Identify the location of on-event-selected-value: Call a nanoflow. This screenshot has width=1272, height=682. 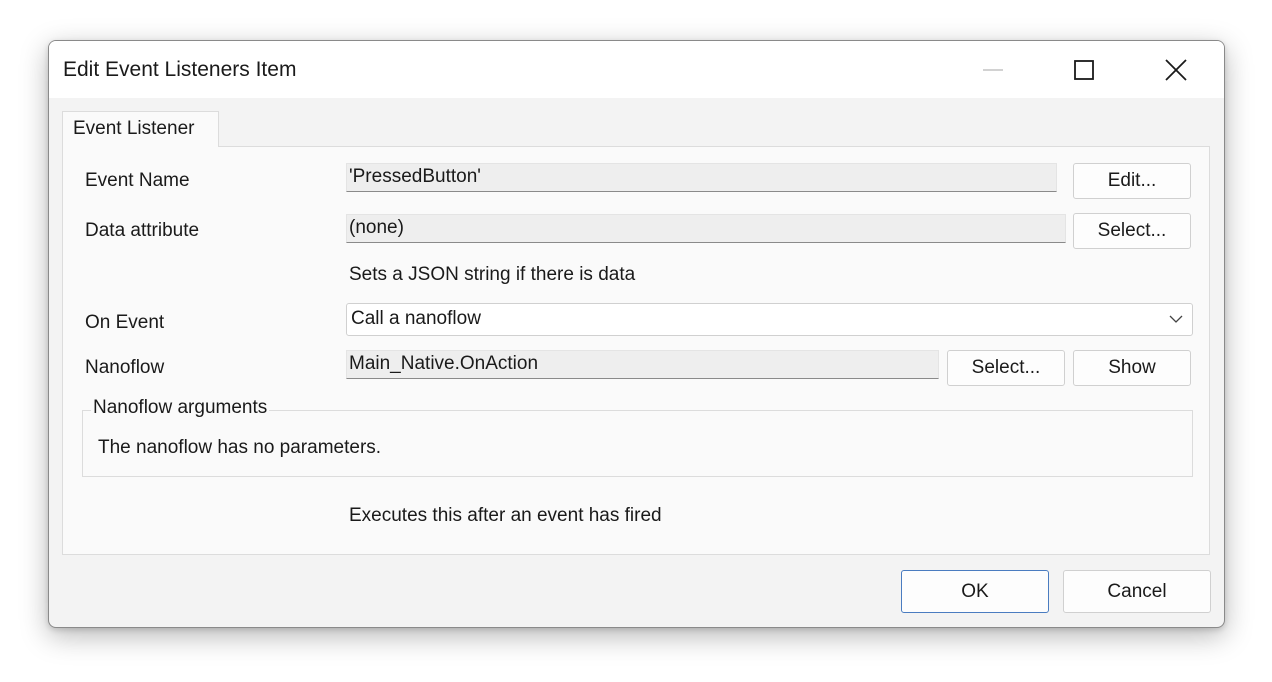
(416, 318).